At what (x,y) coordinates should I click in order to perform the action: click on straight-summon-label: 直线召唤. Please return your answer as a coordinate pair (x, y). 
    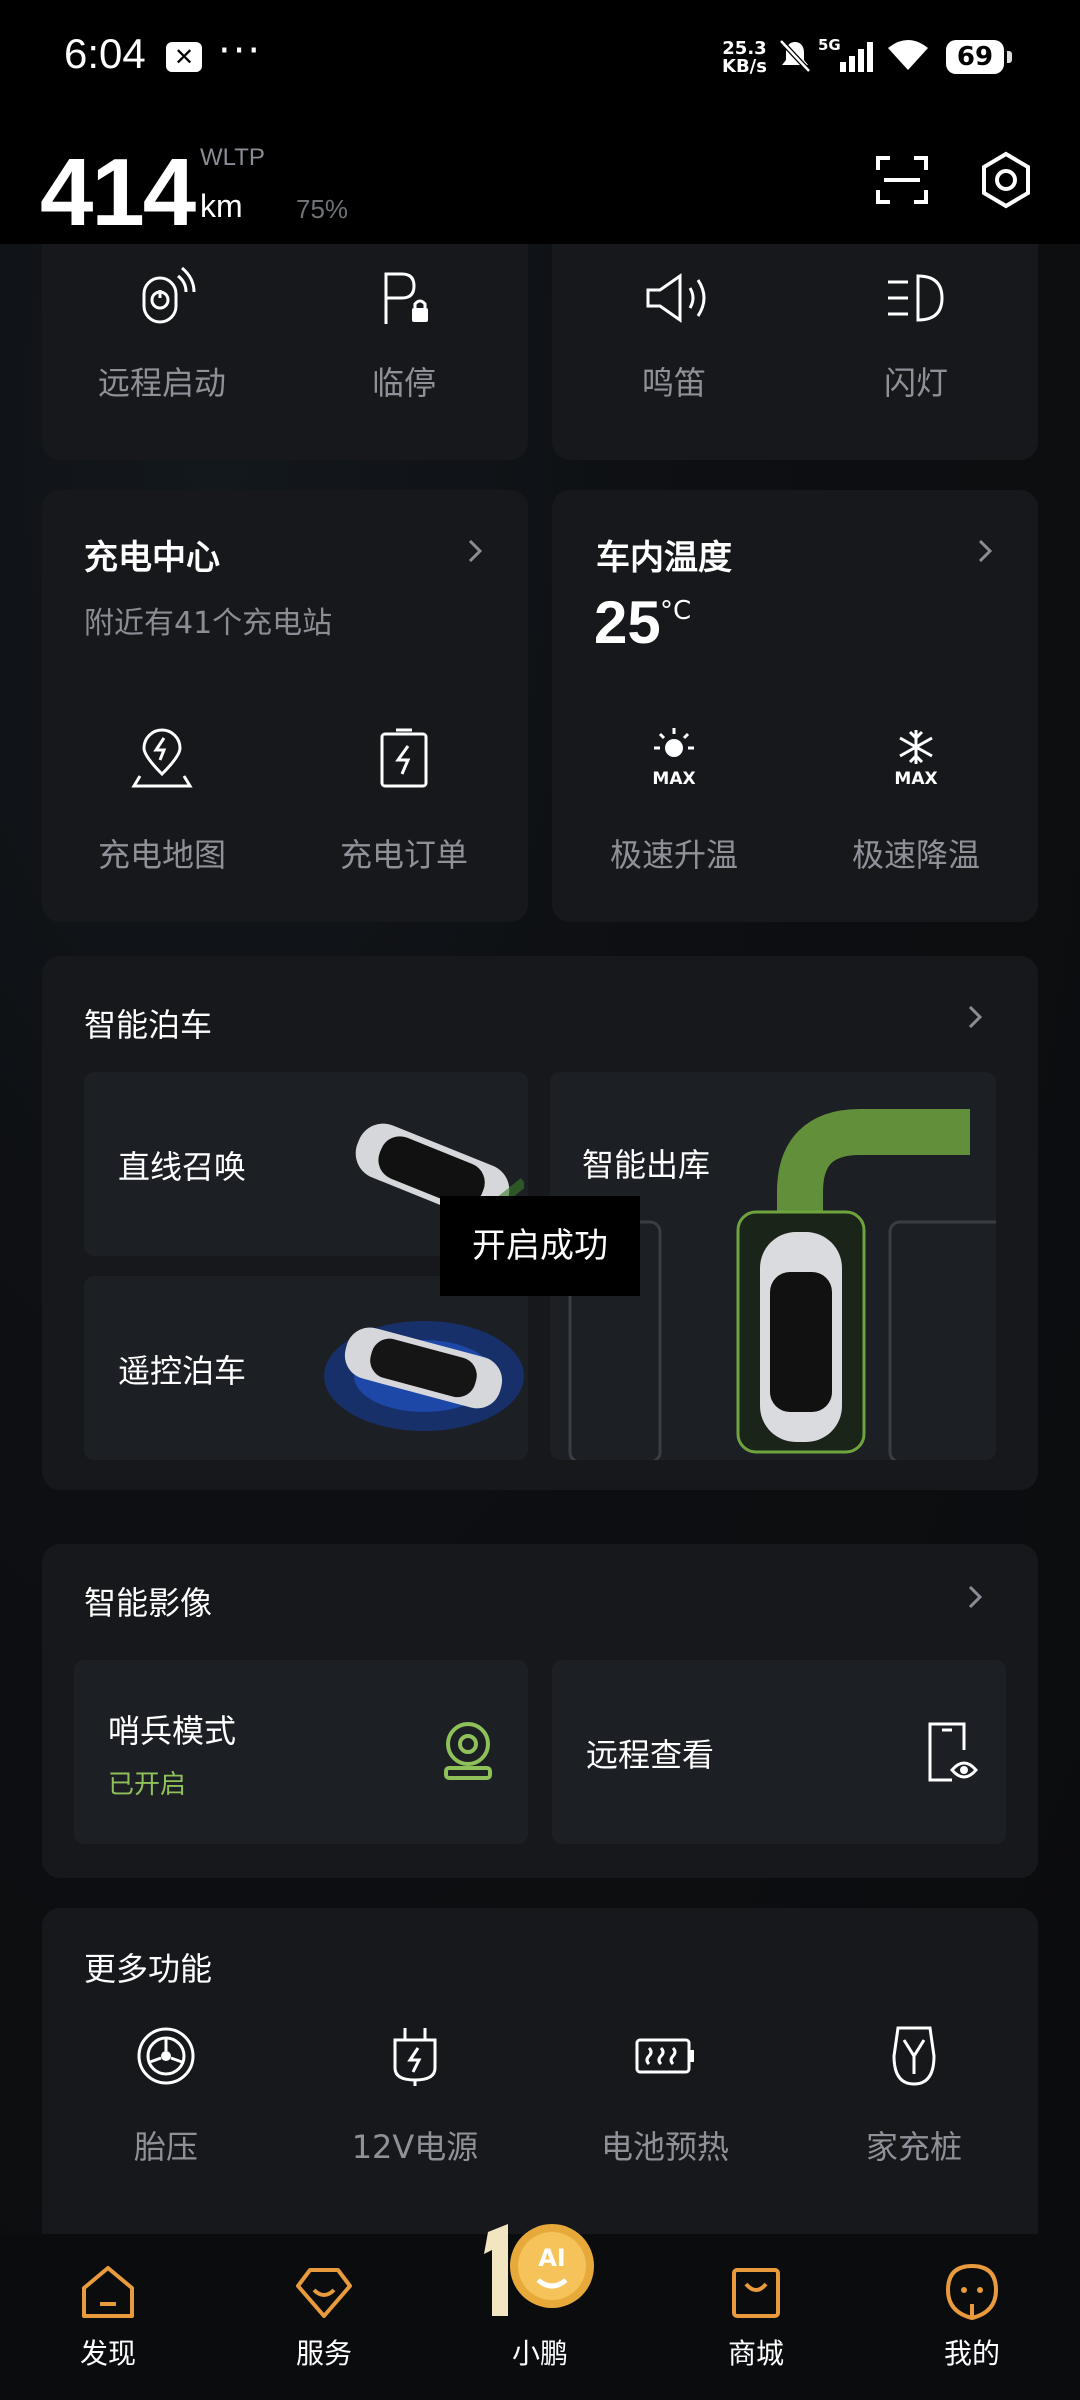
    Looking at the image, I should click on (182, 1165).